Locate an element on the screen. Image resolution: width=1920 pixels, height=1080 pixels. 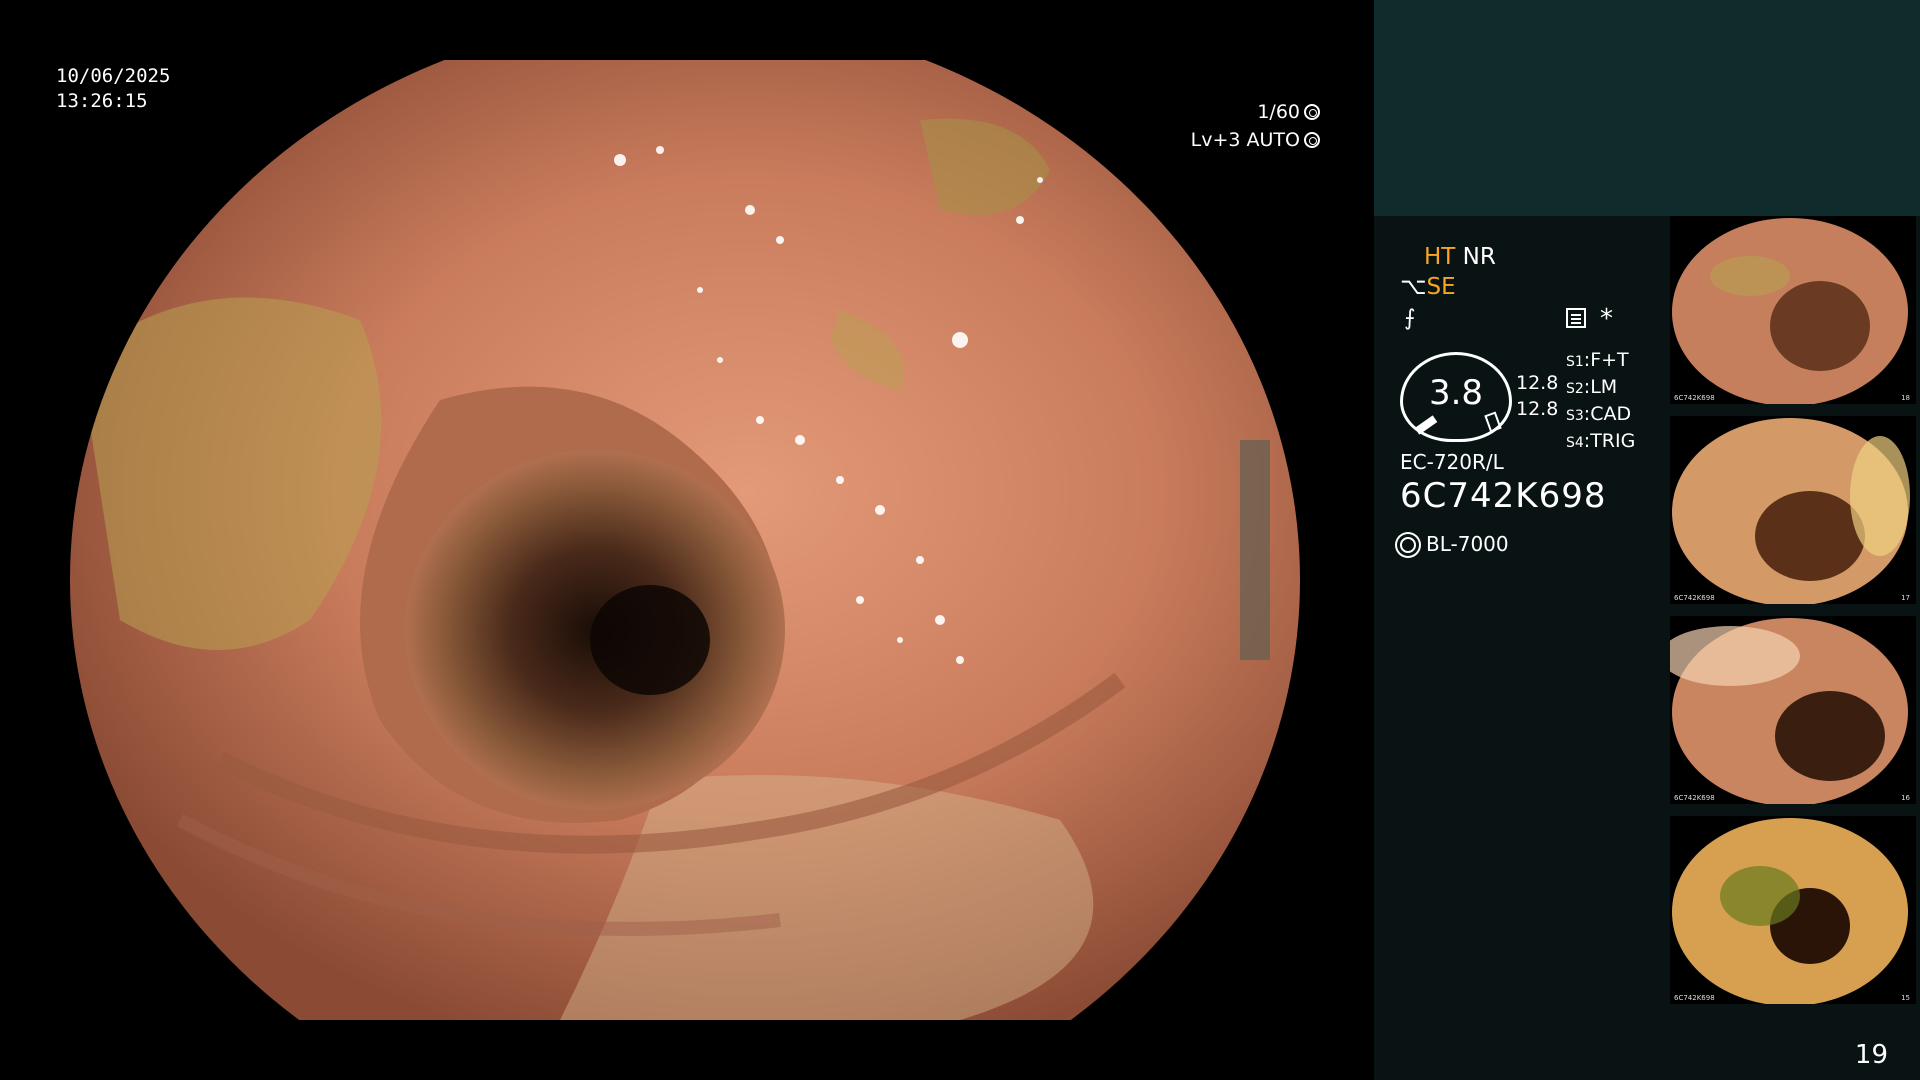
light-source: BL-7000 is located at coordinates (1454, 544).